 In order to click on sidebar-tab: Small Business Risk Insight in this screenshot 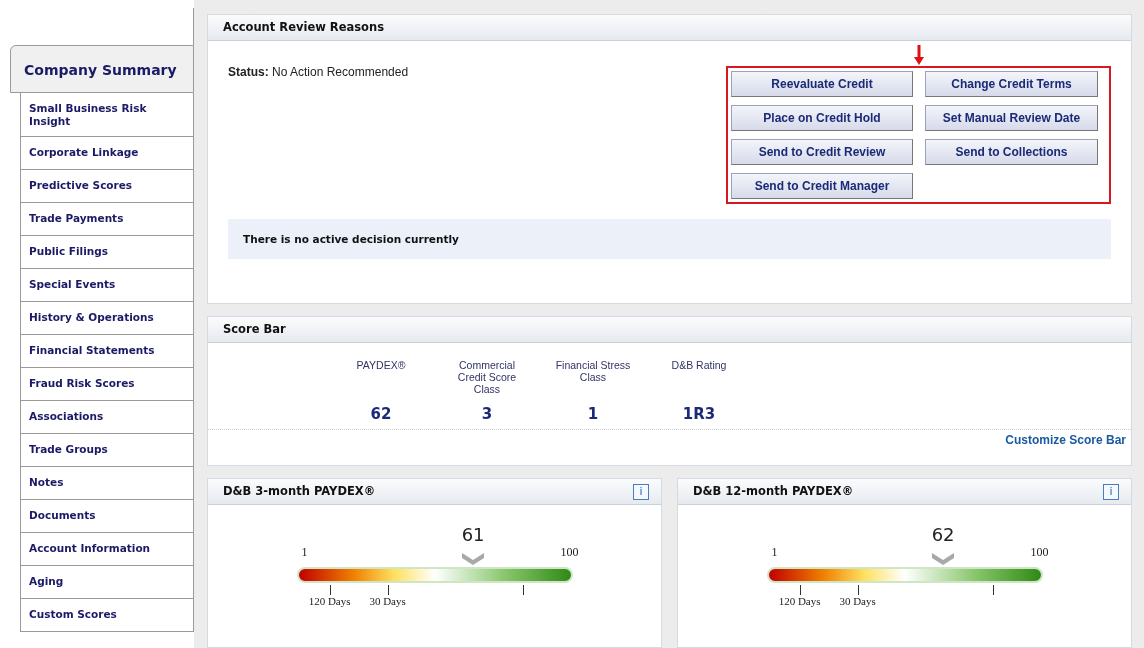, I will do `click(107, 115)`.